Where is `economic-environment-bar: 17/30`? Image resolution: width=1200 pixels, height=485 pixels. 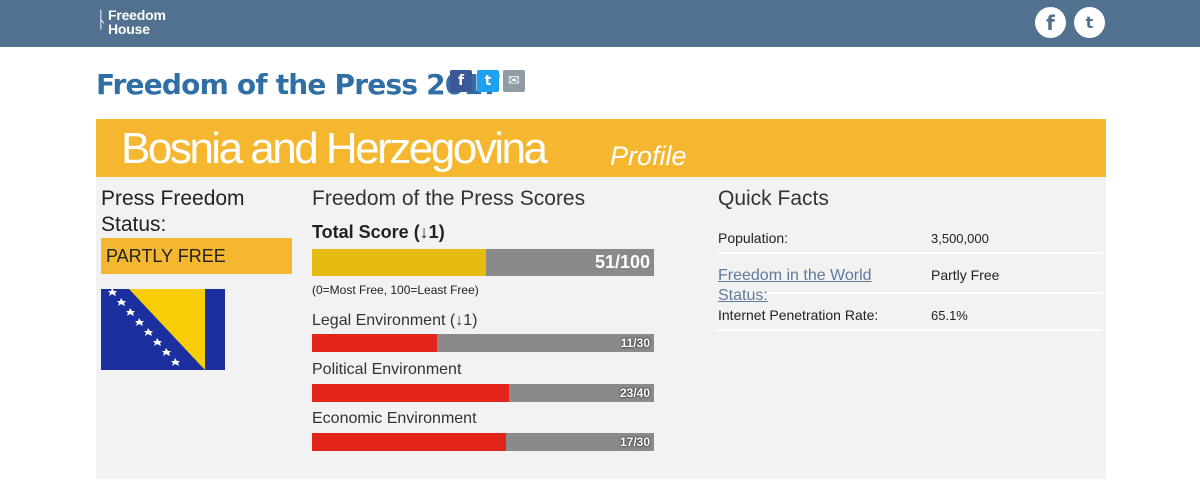
economic-environment-bar: 17/30 is located at coordinates (483, 442).